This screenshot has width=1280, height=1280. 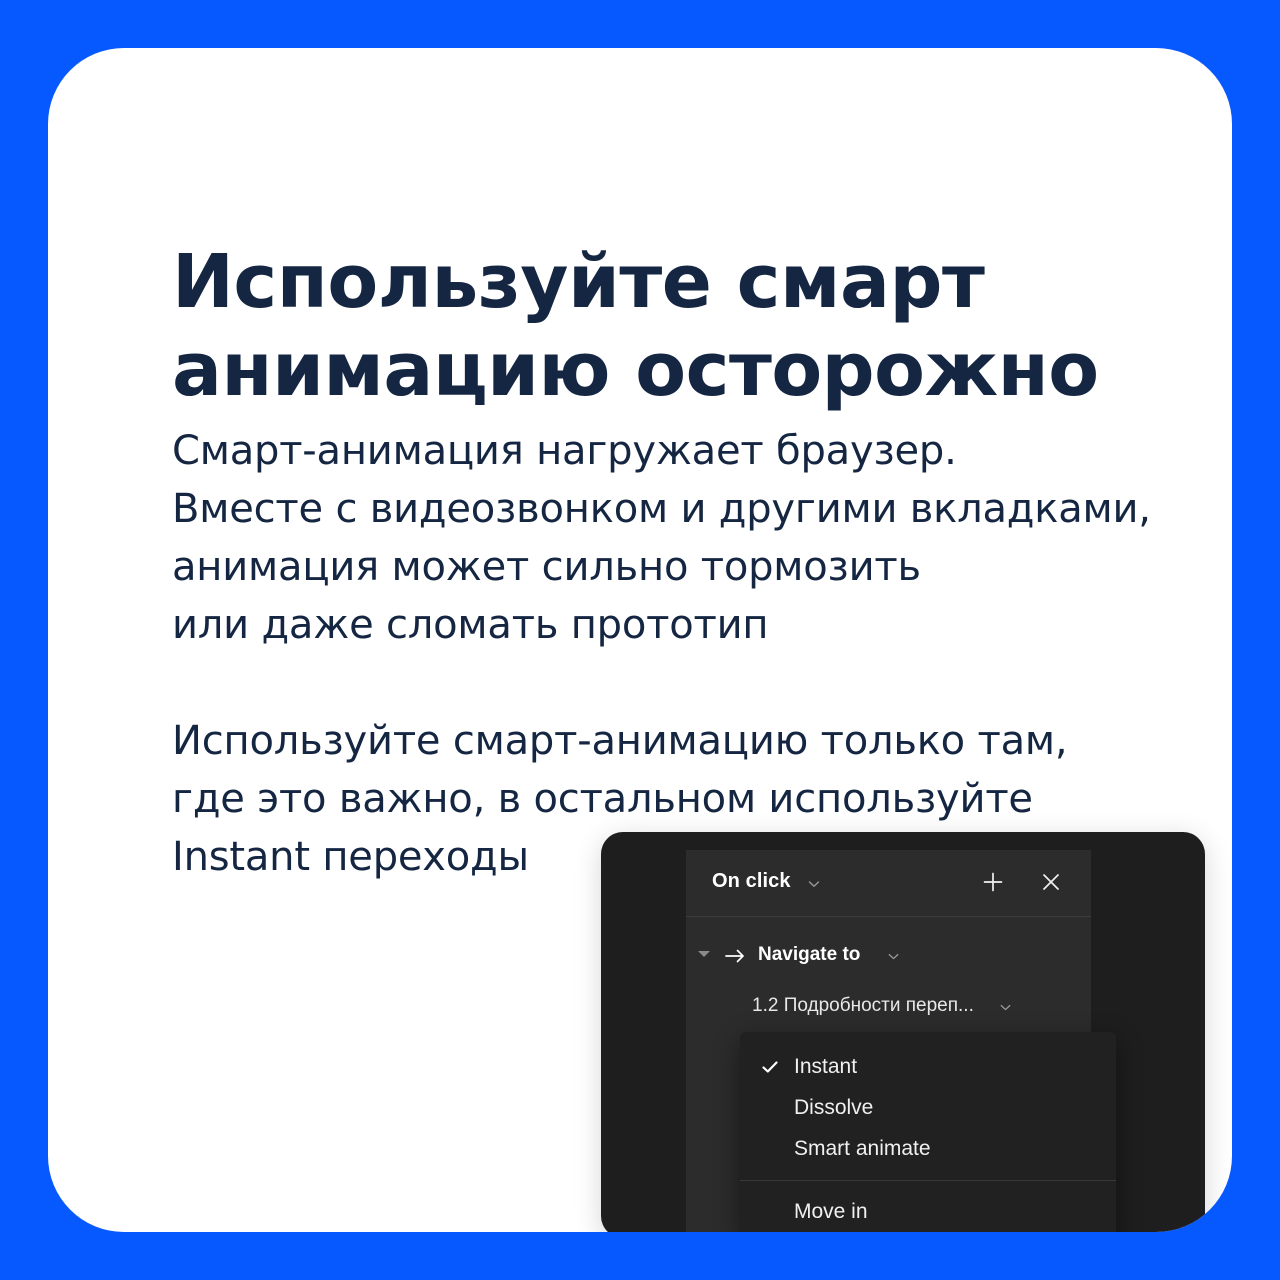 What do you see at coordinates (928, 1180) in the screenshot?
I see `menu-divider` at bounding box center [928, 1180].